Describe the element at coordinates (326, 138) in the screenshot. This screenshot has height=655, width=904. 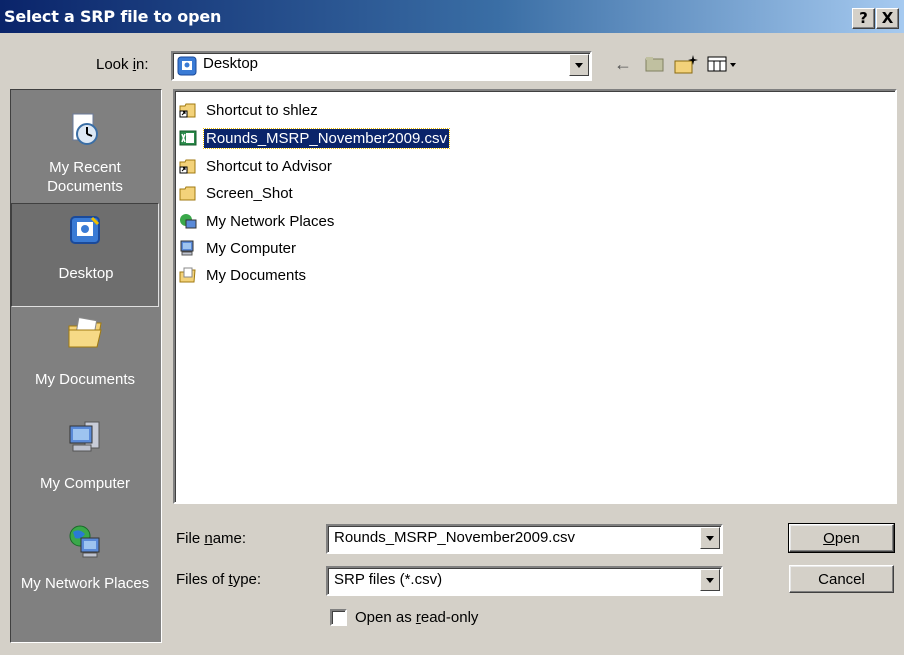
I see `file-name: Rounds_MSRP_November2009.csv` at that location.